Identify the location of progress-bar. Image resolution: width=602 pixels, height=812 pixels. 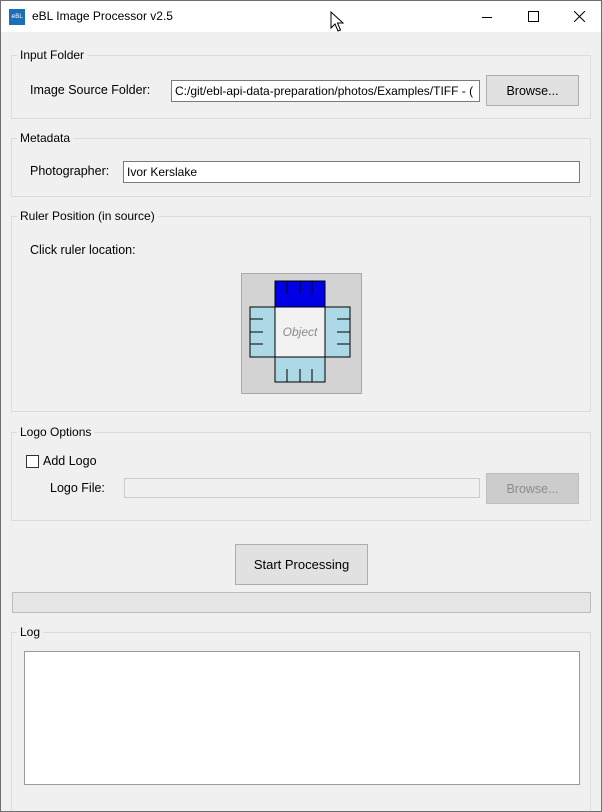
(301, 602).